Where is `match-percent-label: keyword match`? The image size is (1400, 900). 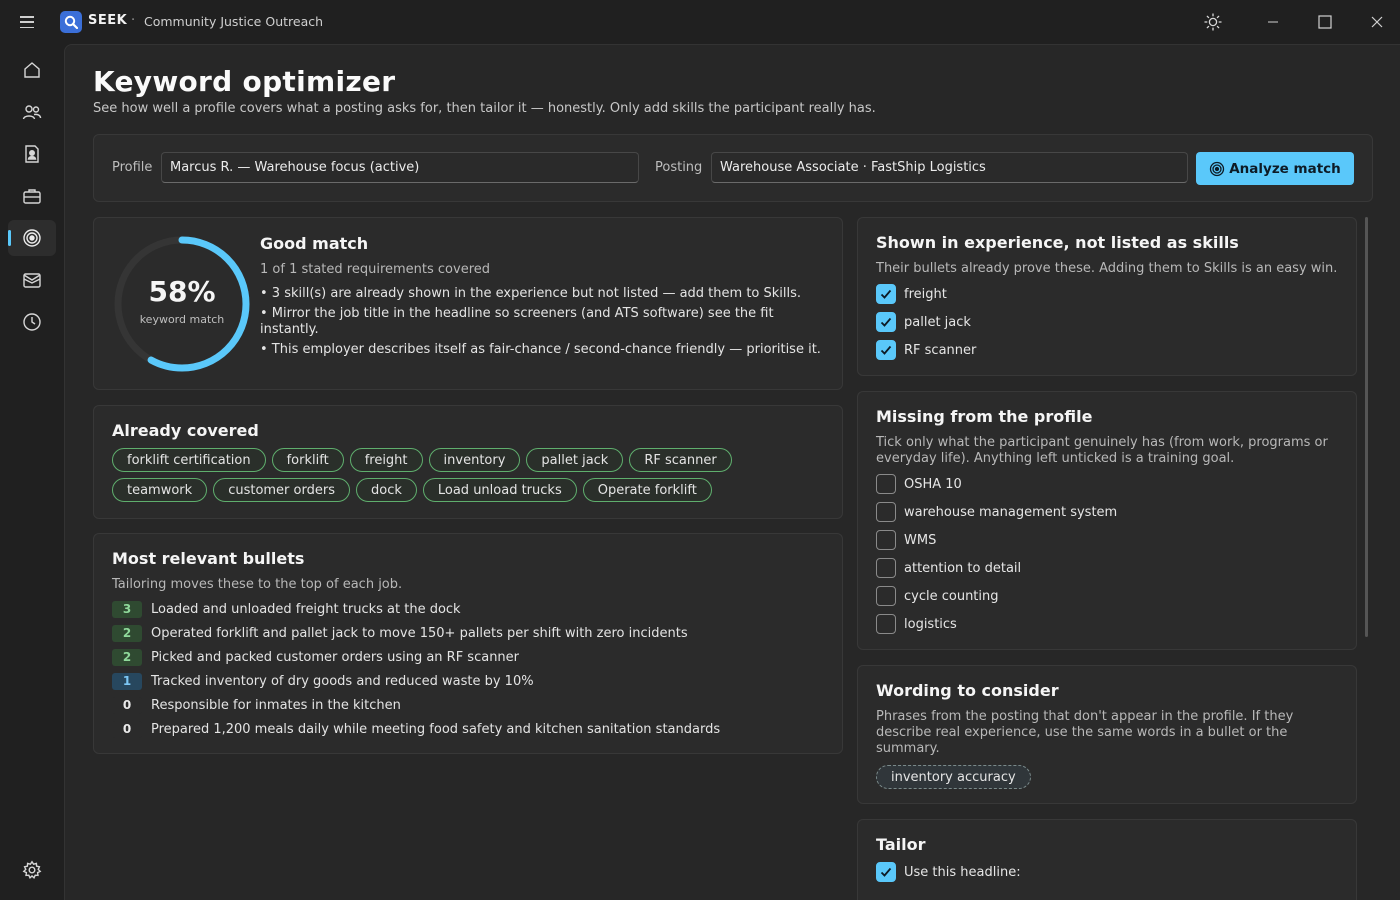 match-percent-label: keyword match is located at coordinates (182, 319).